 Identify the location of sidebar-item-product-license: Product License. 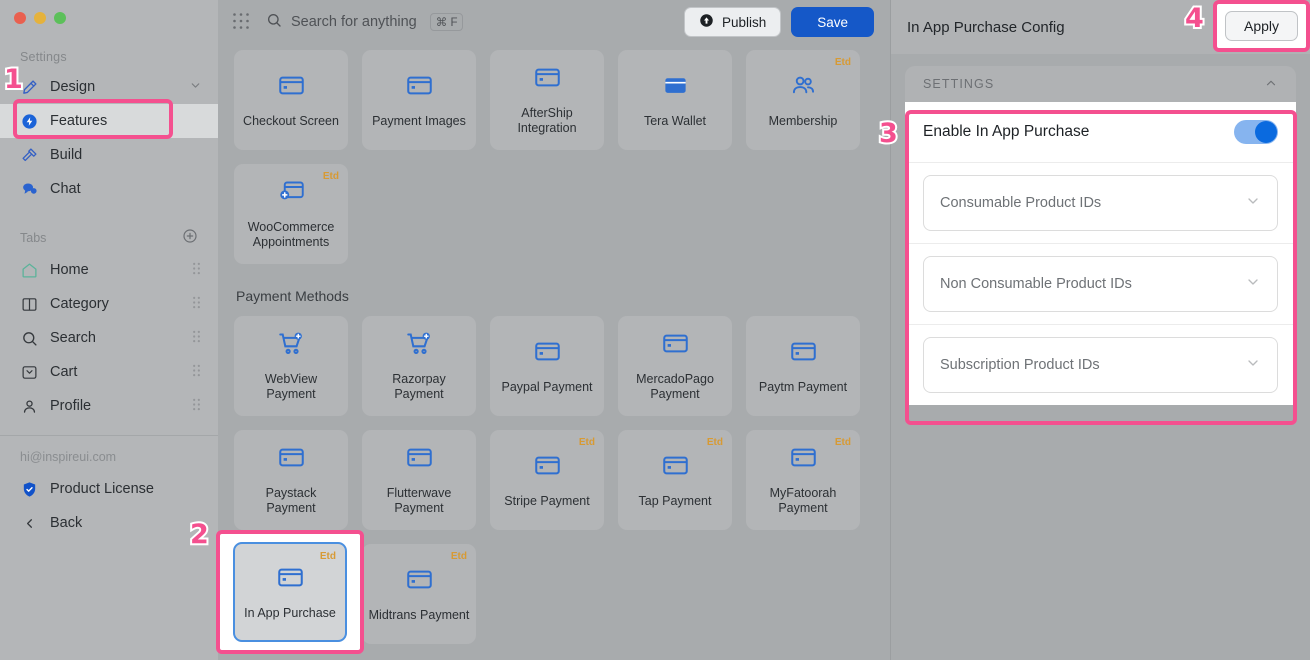
(109, 489).